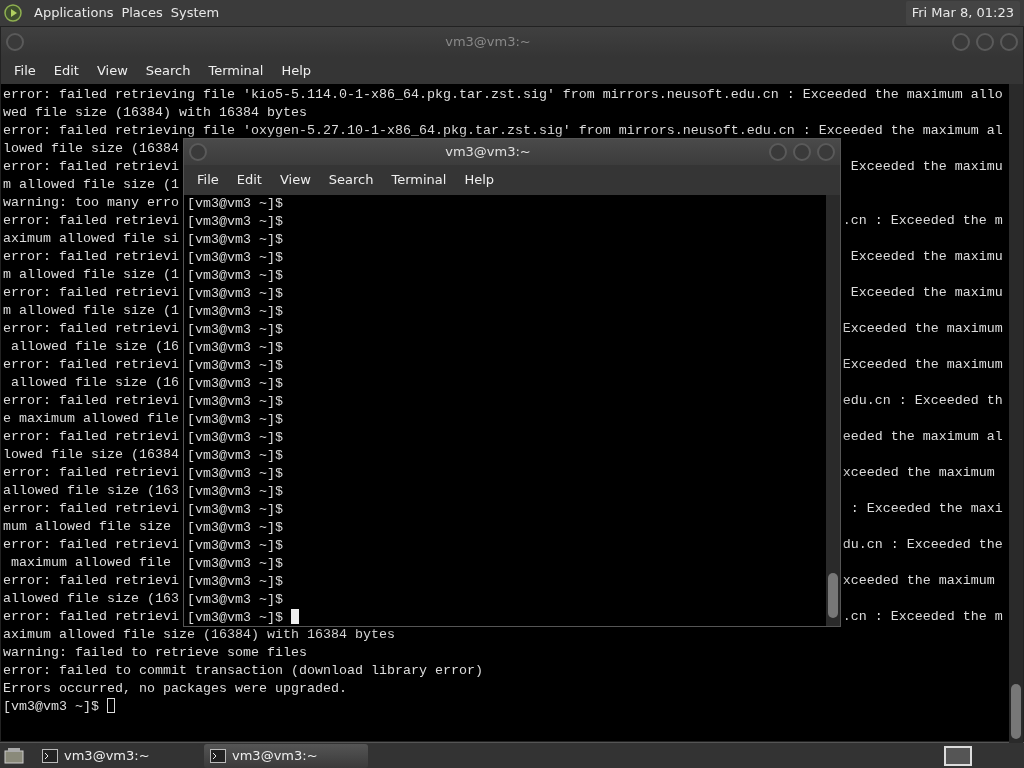  I want to click on panel-menu: System, so click(195, 13).